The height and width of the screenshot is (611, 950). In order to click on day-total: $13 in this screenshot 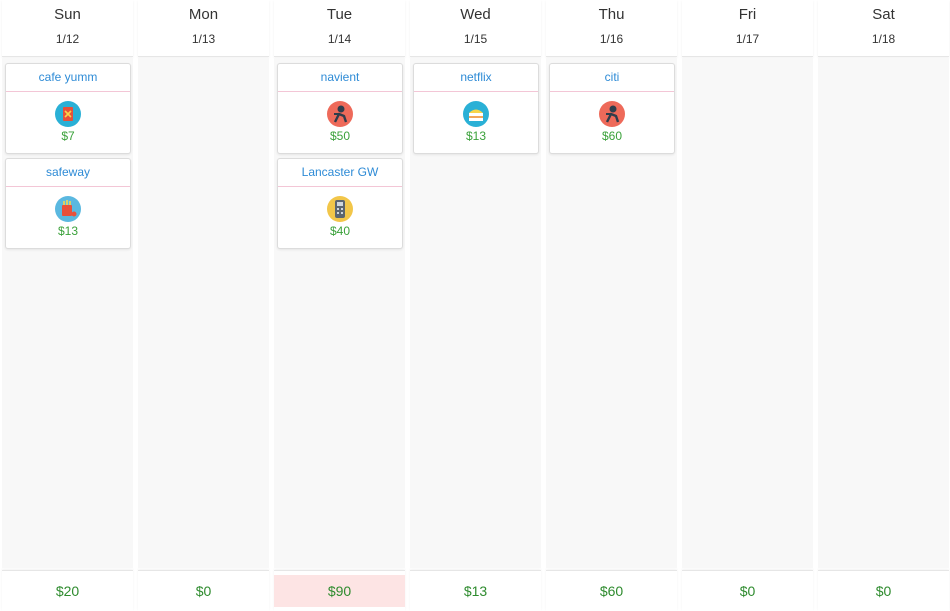, I will do `click(475, 590)`.